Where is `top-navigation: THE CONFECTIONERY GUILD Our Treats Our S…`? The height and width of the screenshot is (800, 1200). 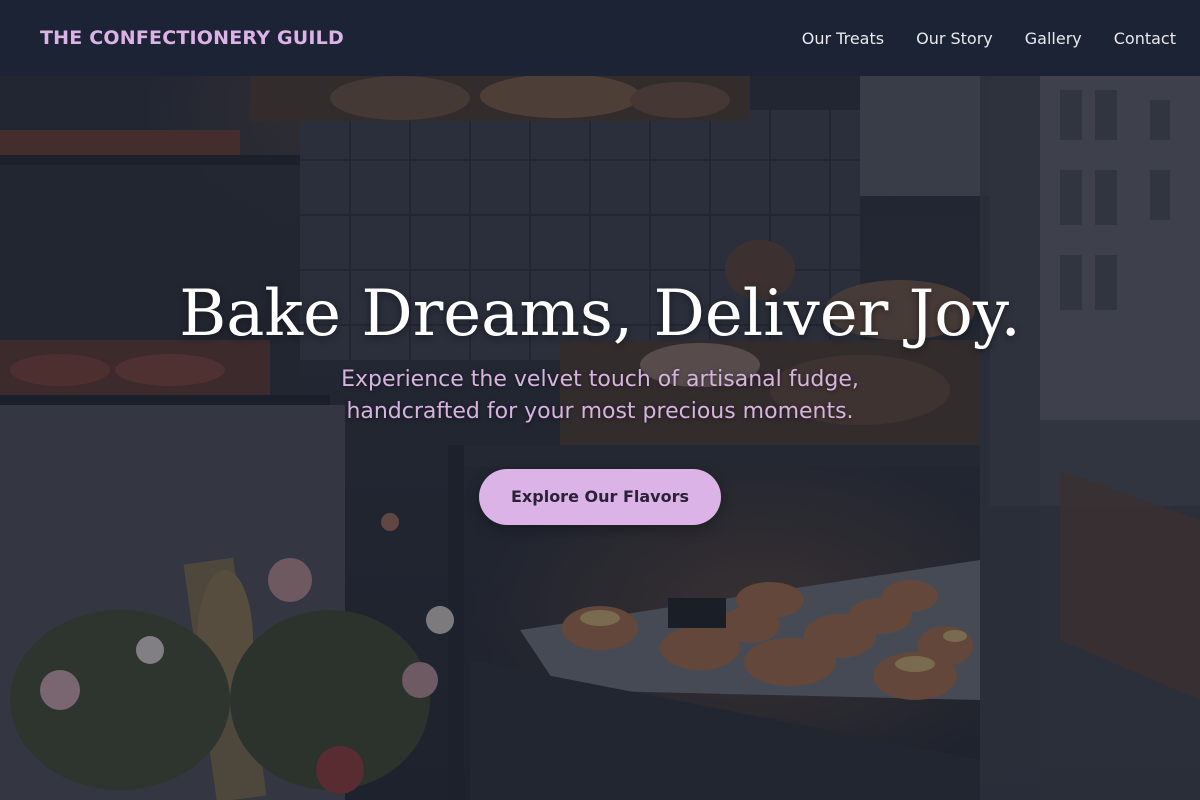 top-navigation: THE CONFECTIONERY GUILD Our Treats Our S… is located at coordinates (600, 38).